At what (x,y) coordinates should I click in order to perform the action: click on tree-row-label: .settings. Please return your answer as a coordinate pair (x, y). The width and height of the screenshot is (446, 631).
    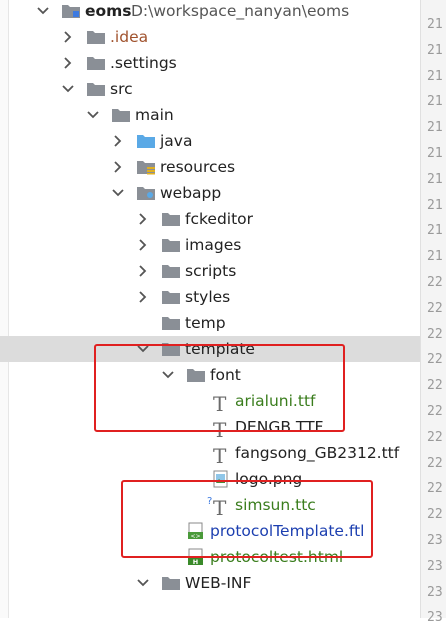
    Looking at the image, I should click on (143, 63).